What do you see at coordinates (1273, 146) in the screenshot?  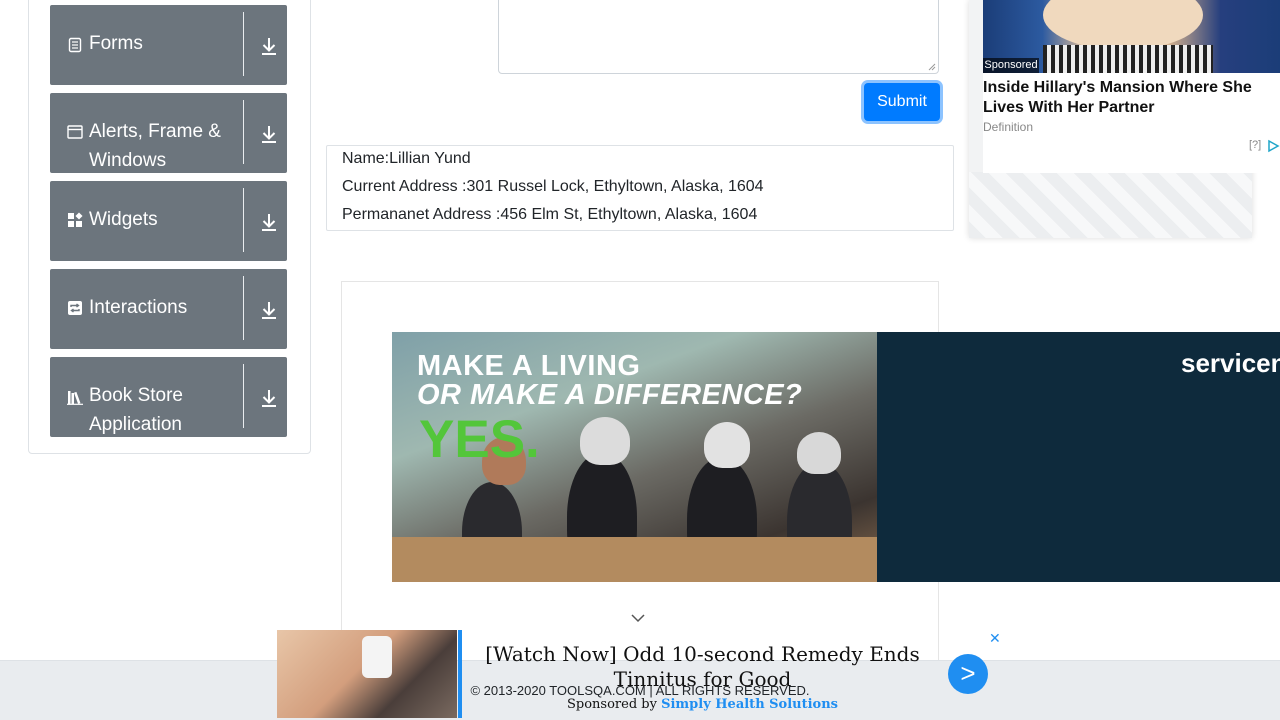 I see `adchoices-icon` at bounding box center [1273, 146].